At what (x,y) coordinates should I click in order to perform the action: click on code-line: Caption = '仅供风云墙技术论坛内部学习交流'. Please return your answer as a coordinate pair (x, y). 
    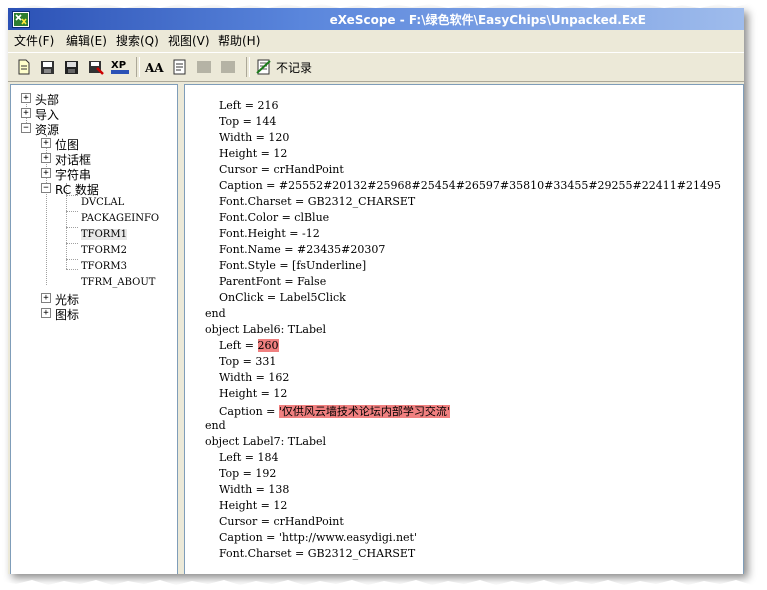
    Looking at the image, I should click on (327, 411).